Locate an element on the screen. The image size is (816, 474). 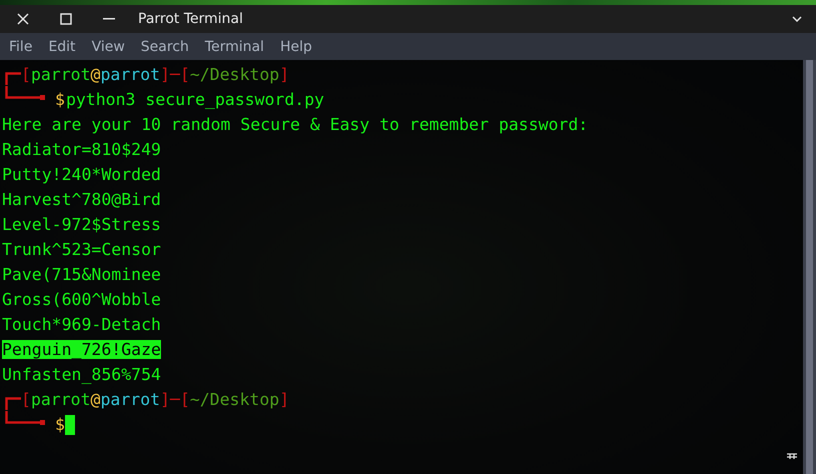
menu-item: Search is located at coordinates (164, 46).